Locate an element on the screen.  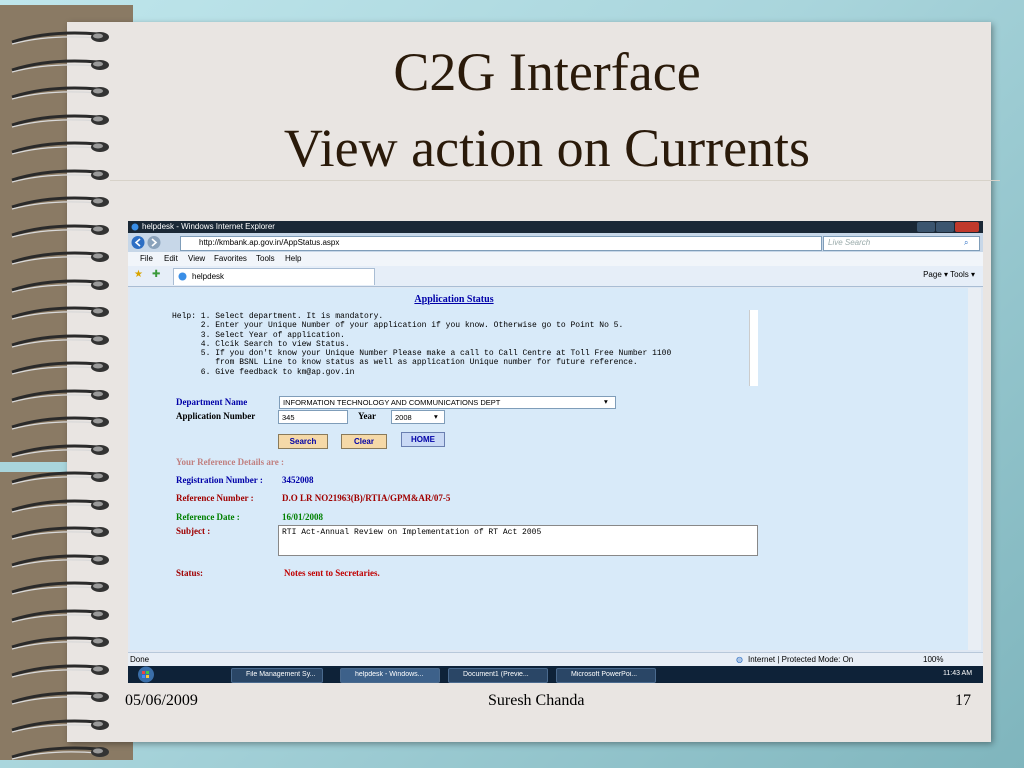
title-divider is located at coordinates (555, 180).